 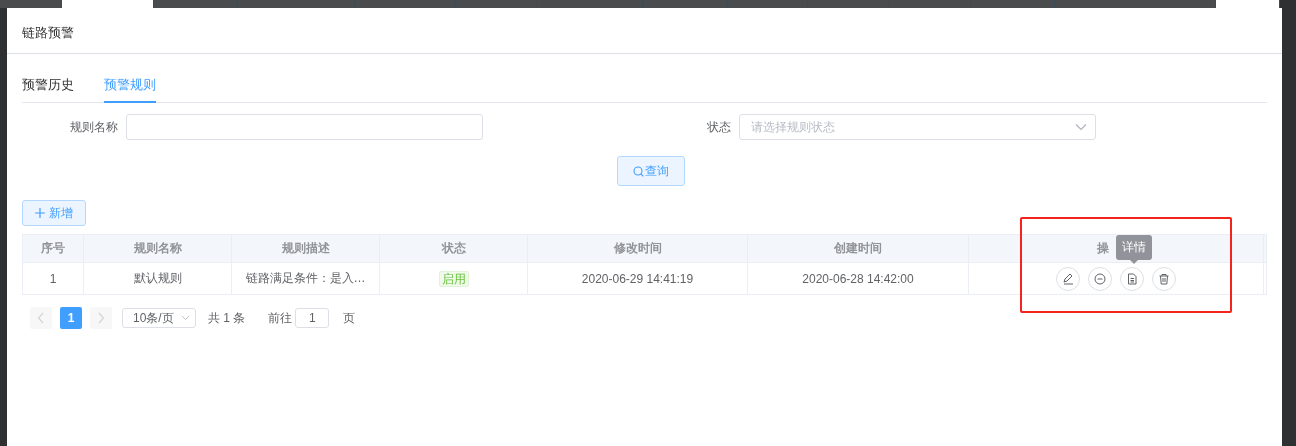 What do you see at coordinates (41, 318) in the screenshot?
I see `chevron-left-icon` at bounding box center [41, 318].